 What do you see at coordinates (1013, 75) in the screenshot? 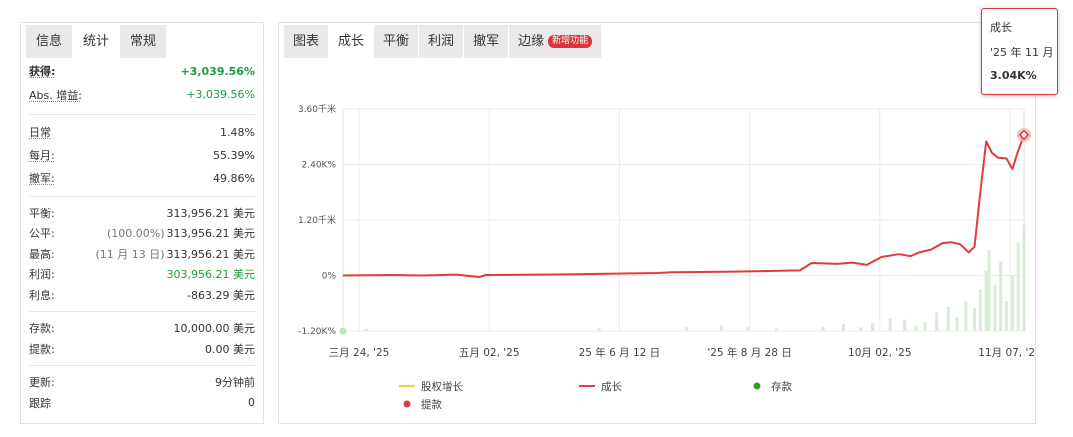
I see `tooltip-value: 3.04K%` at bounding box center [1013, 75].